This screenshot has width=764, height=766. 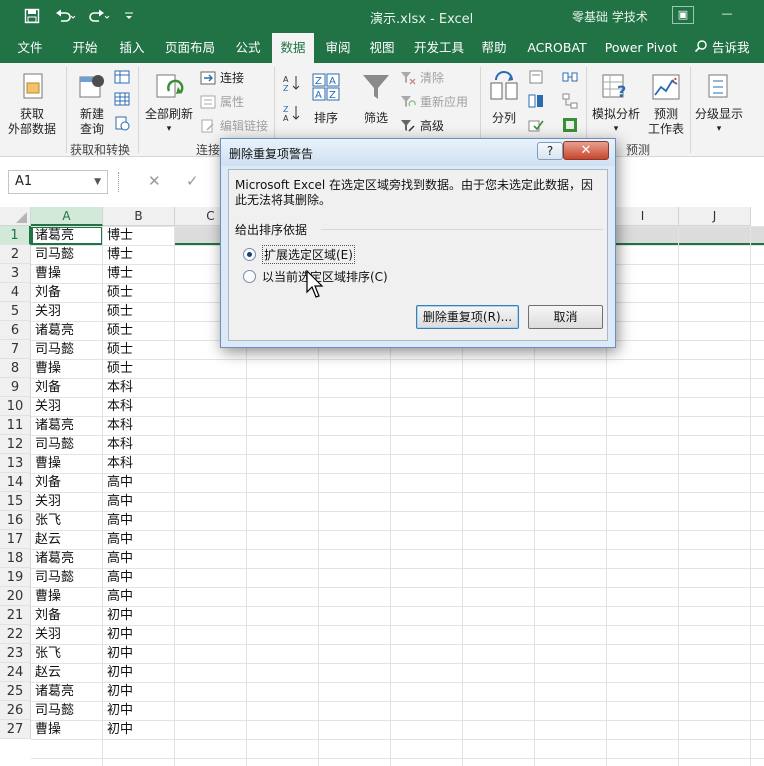 I want to click on row-header: 26, so click(x=15, y=710).